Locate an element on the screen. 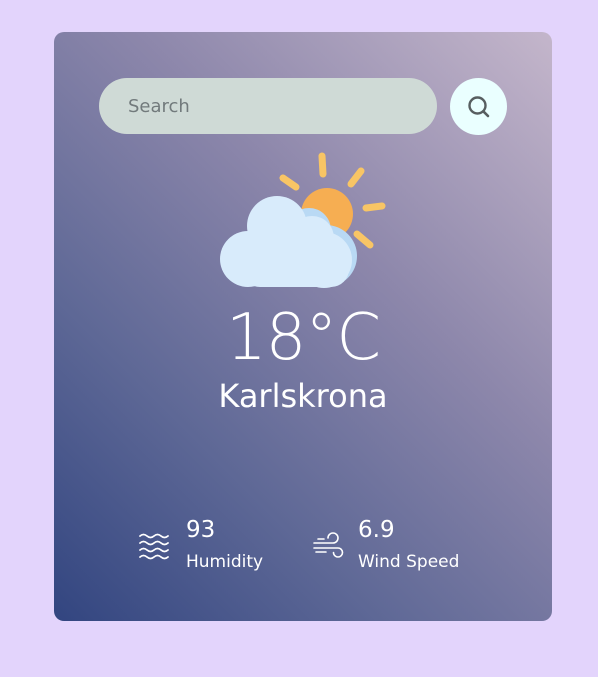  humidity-label: Humidity is located at coordinates (225, 562).